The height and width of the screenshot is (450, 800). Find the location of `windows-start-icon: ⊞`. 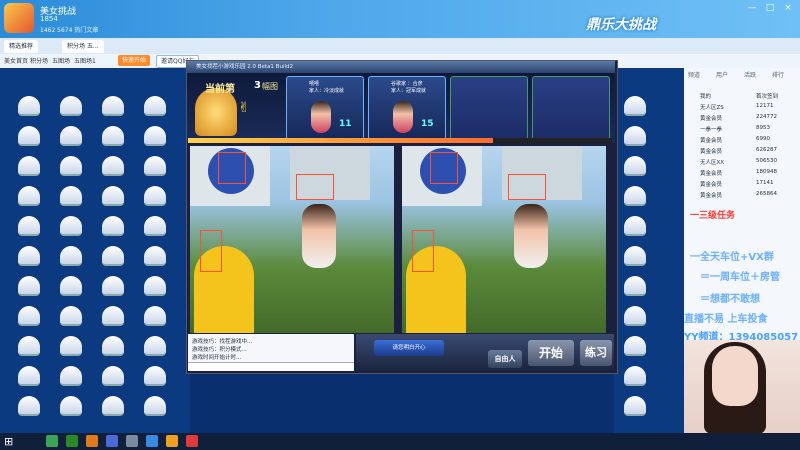

windows-start-icon: ⊞ is located at coordinates (8, 441).